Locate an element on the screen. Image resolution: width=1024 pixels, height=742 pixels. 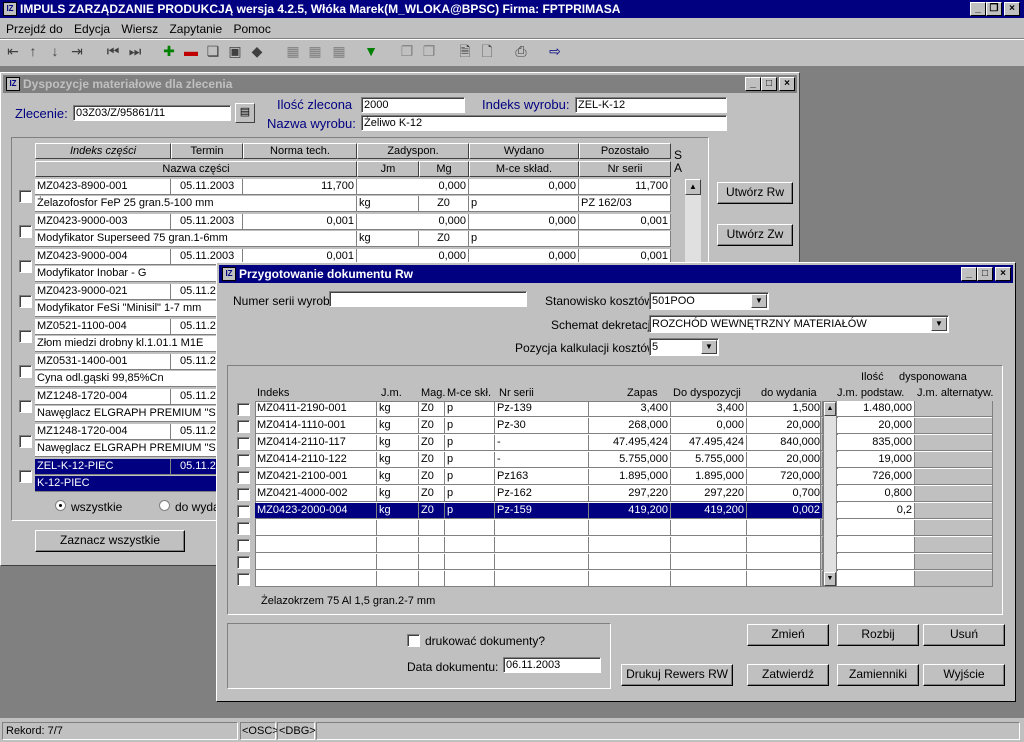
col-header-mg: Mg is located at coordinates (444, 169).